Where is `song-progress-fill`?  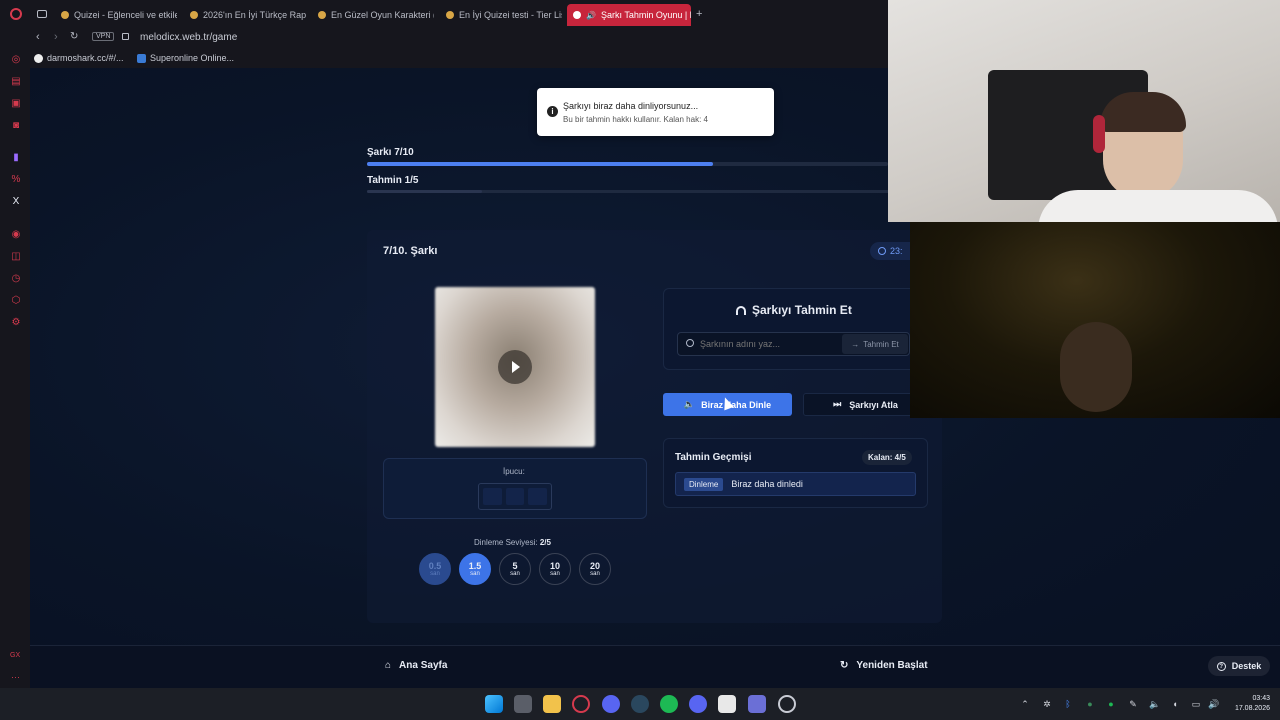
song-progress-fill is located at coordinates (540, 164).